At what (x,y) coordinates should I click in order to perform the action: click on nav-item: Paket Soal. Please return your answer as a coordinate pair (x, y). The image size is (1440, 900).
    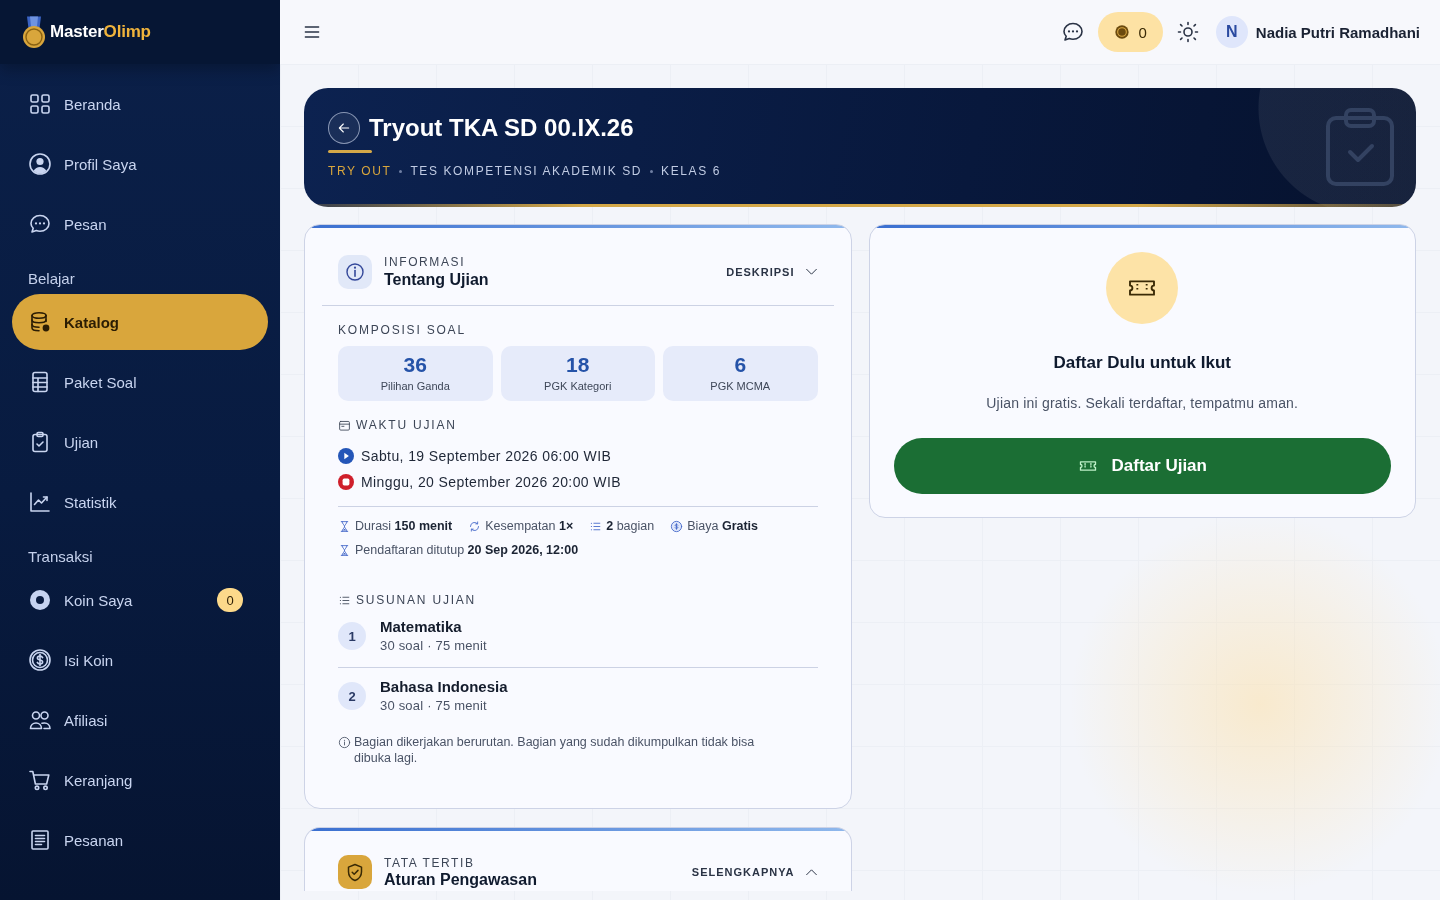
    Looking at the image, I should click on (140, 382).